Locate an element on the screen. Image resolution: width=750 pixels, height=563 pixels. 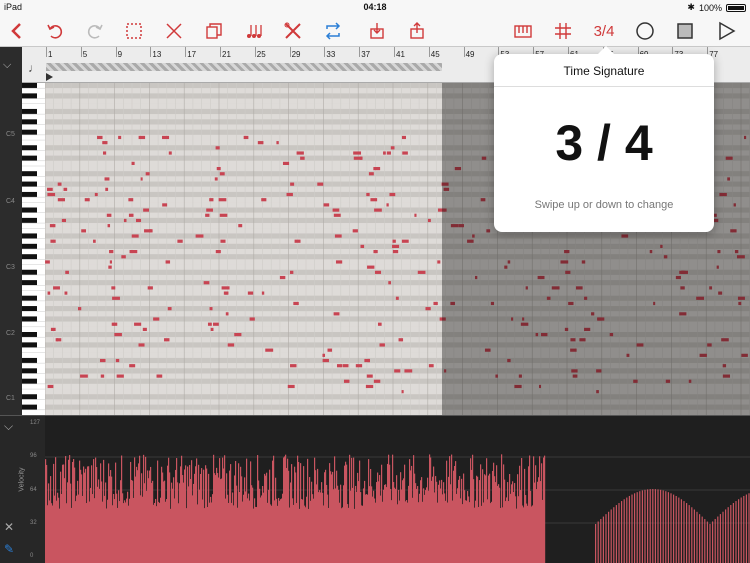
bar-number: 45 is located at coordinates (435, 54).